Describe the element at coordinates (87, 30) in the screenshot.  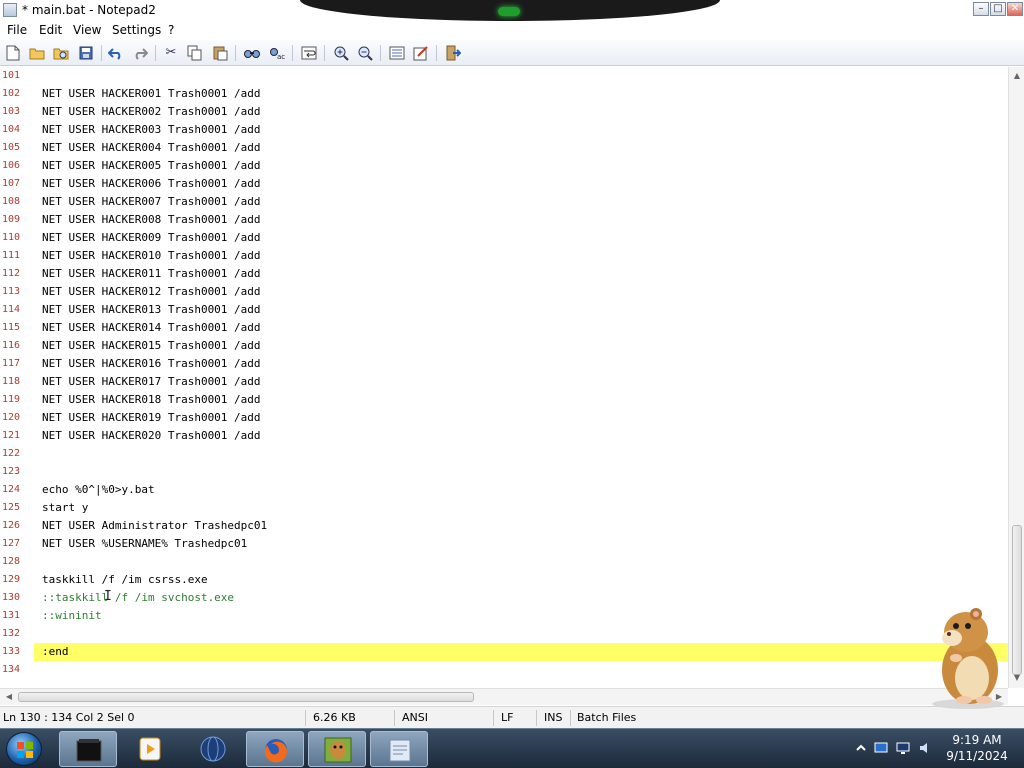
I see `menu-view: View` at that location.